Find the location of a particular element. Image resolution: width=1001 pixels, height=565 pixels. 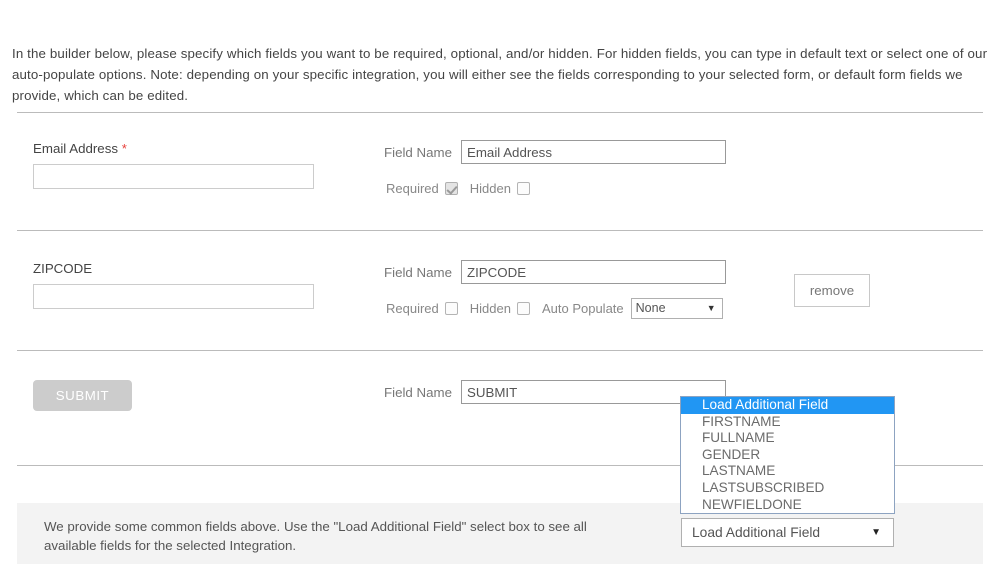

preview-label-zipcode: ZIPCODE is located at coordinates (173, 269).